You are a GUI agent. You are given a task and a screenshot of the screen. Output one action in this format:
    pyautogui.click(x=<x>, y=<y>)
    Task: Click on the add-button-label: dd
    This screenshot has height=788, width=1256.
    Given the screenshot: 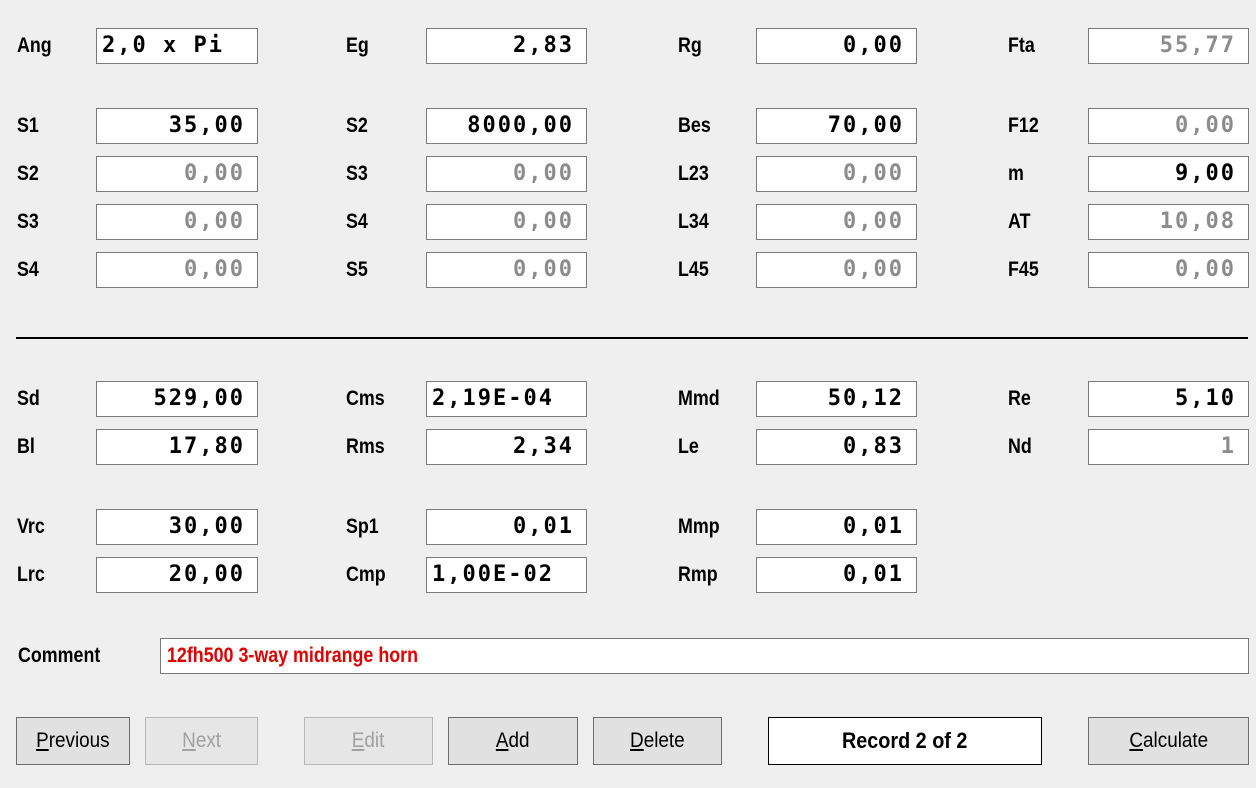 What is the action you would take?
    pyautogui.click(x=519, y=740)
    